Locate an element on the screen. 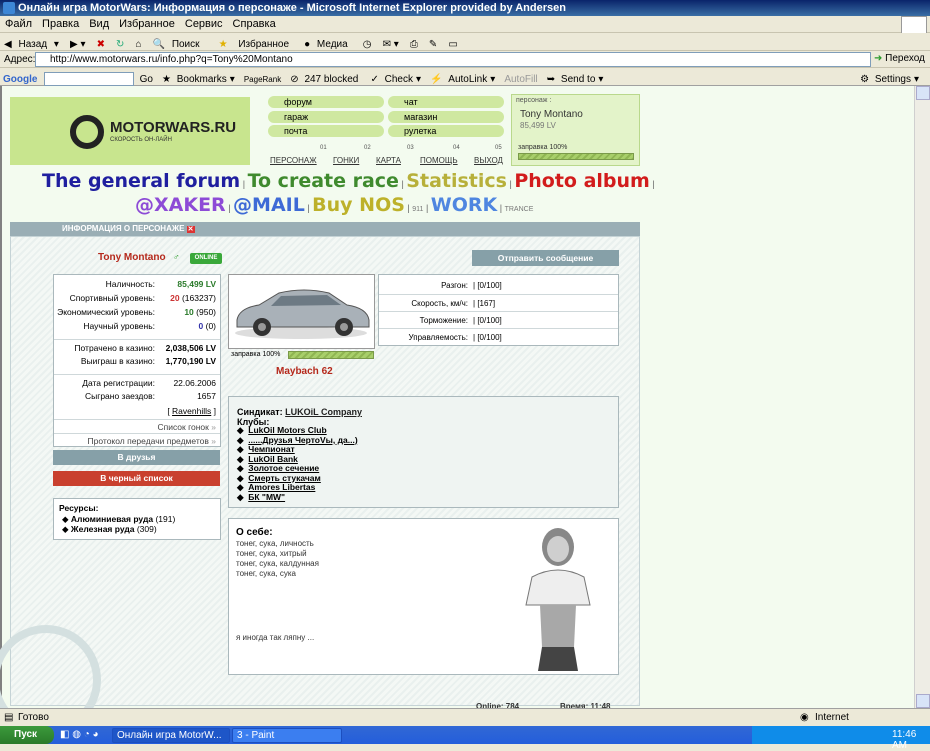 The width and height of the screenshot is (930, 751). stat-row-science-level: Научный уровень: 0 (0) is located at coordinates (137, 328).